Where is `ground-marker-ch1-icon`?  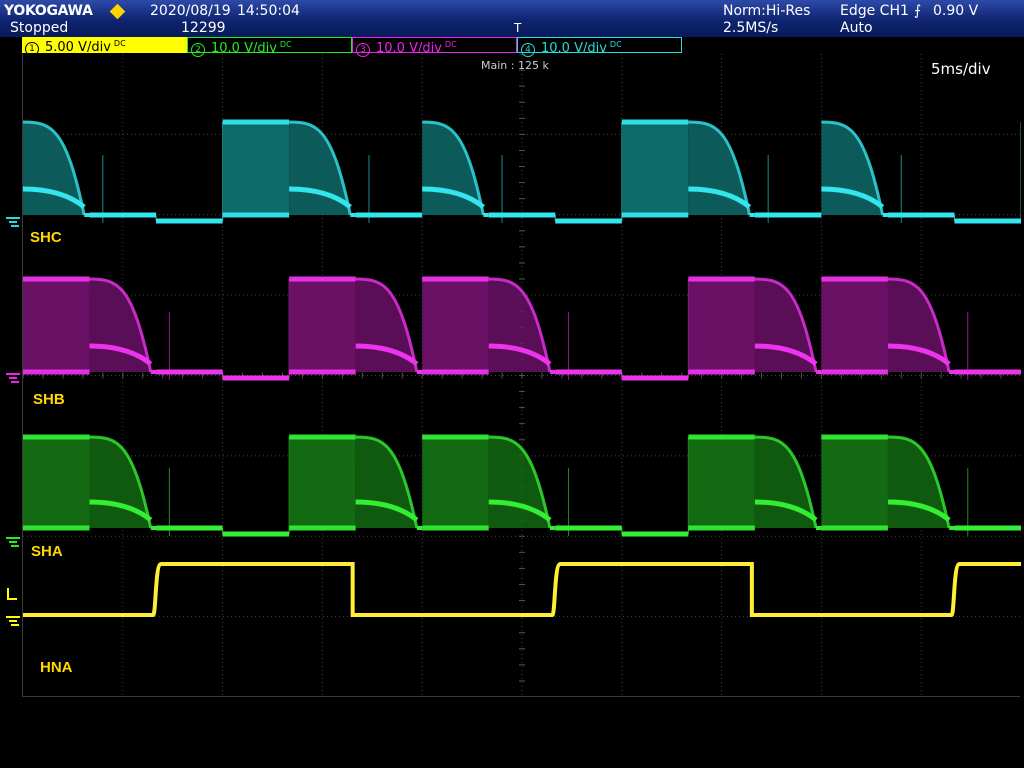
ground-marker-ch1-icon is located at coordinates (13, 621).